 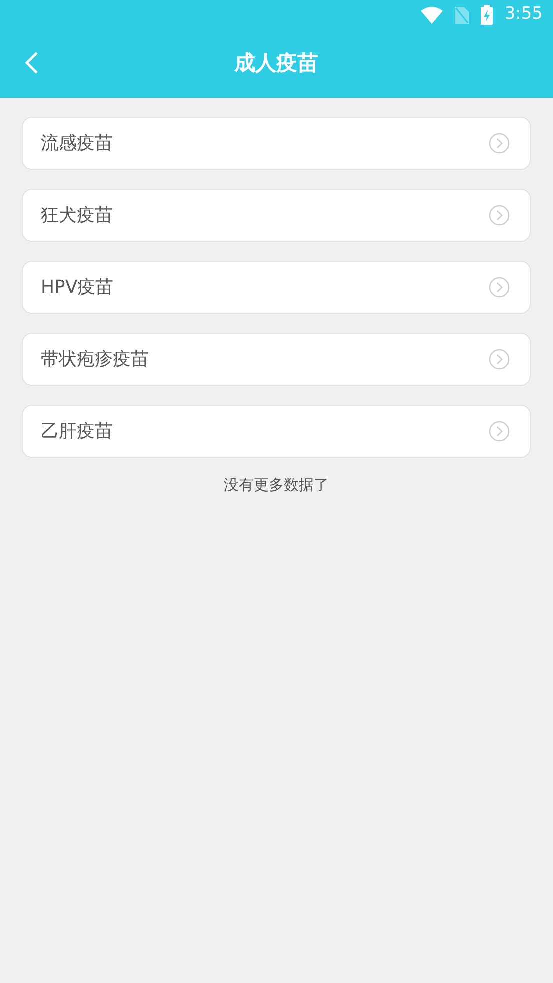 What do you see at coordinates (276, 359) in the screenshot?
I see `vaccine-list-item: 带状疱疹疫苗` at bounding box center [276, 359].